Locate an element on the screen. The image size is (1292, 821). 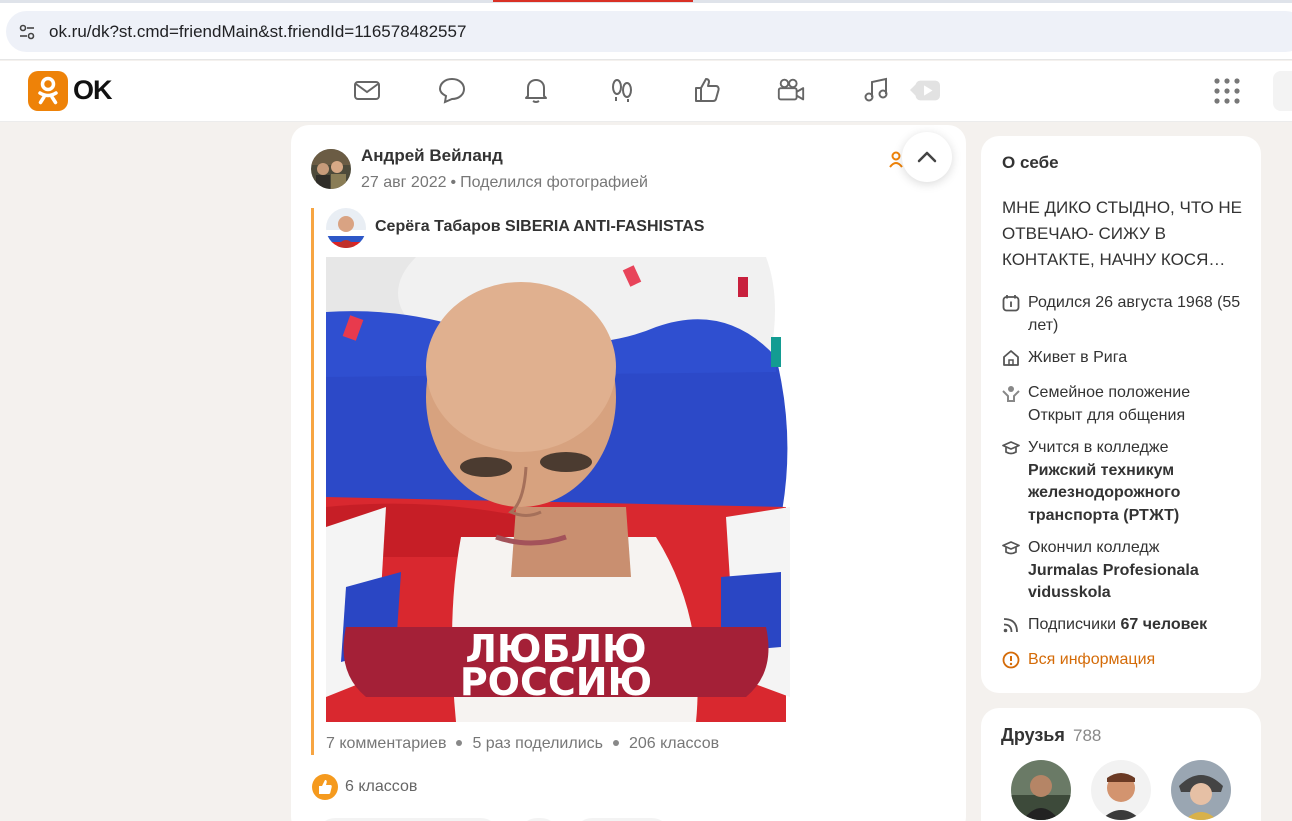
bell-icon is located at coordinates (536, 90).